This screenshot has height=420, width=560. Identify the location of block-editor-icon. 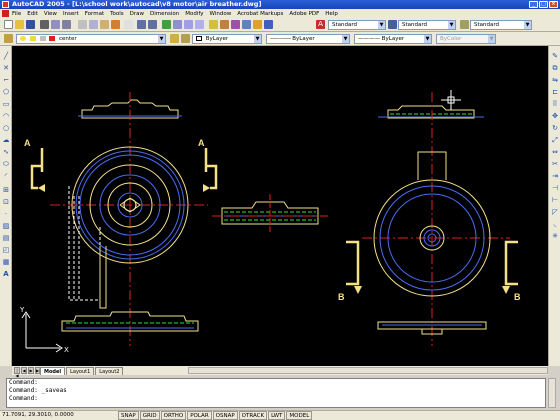
(128, 24).